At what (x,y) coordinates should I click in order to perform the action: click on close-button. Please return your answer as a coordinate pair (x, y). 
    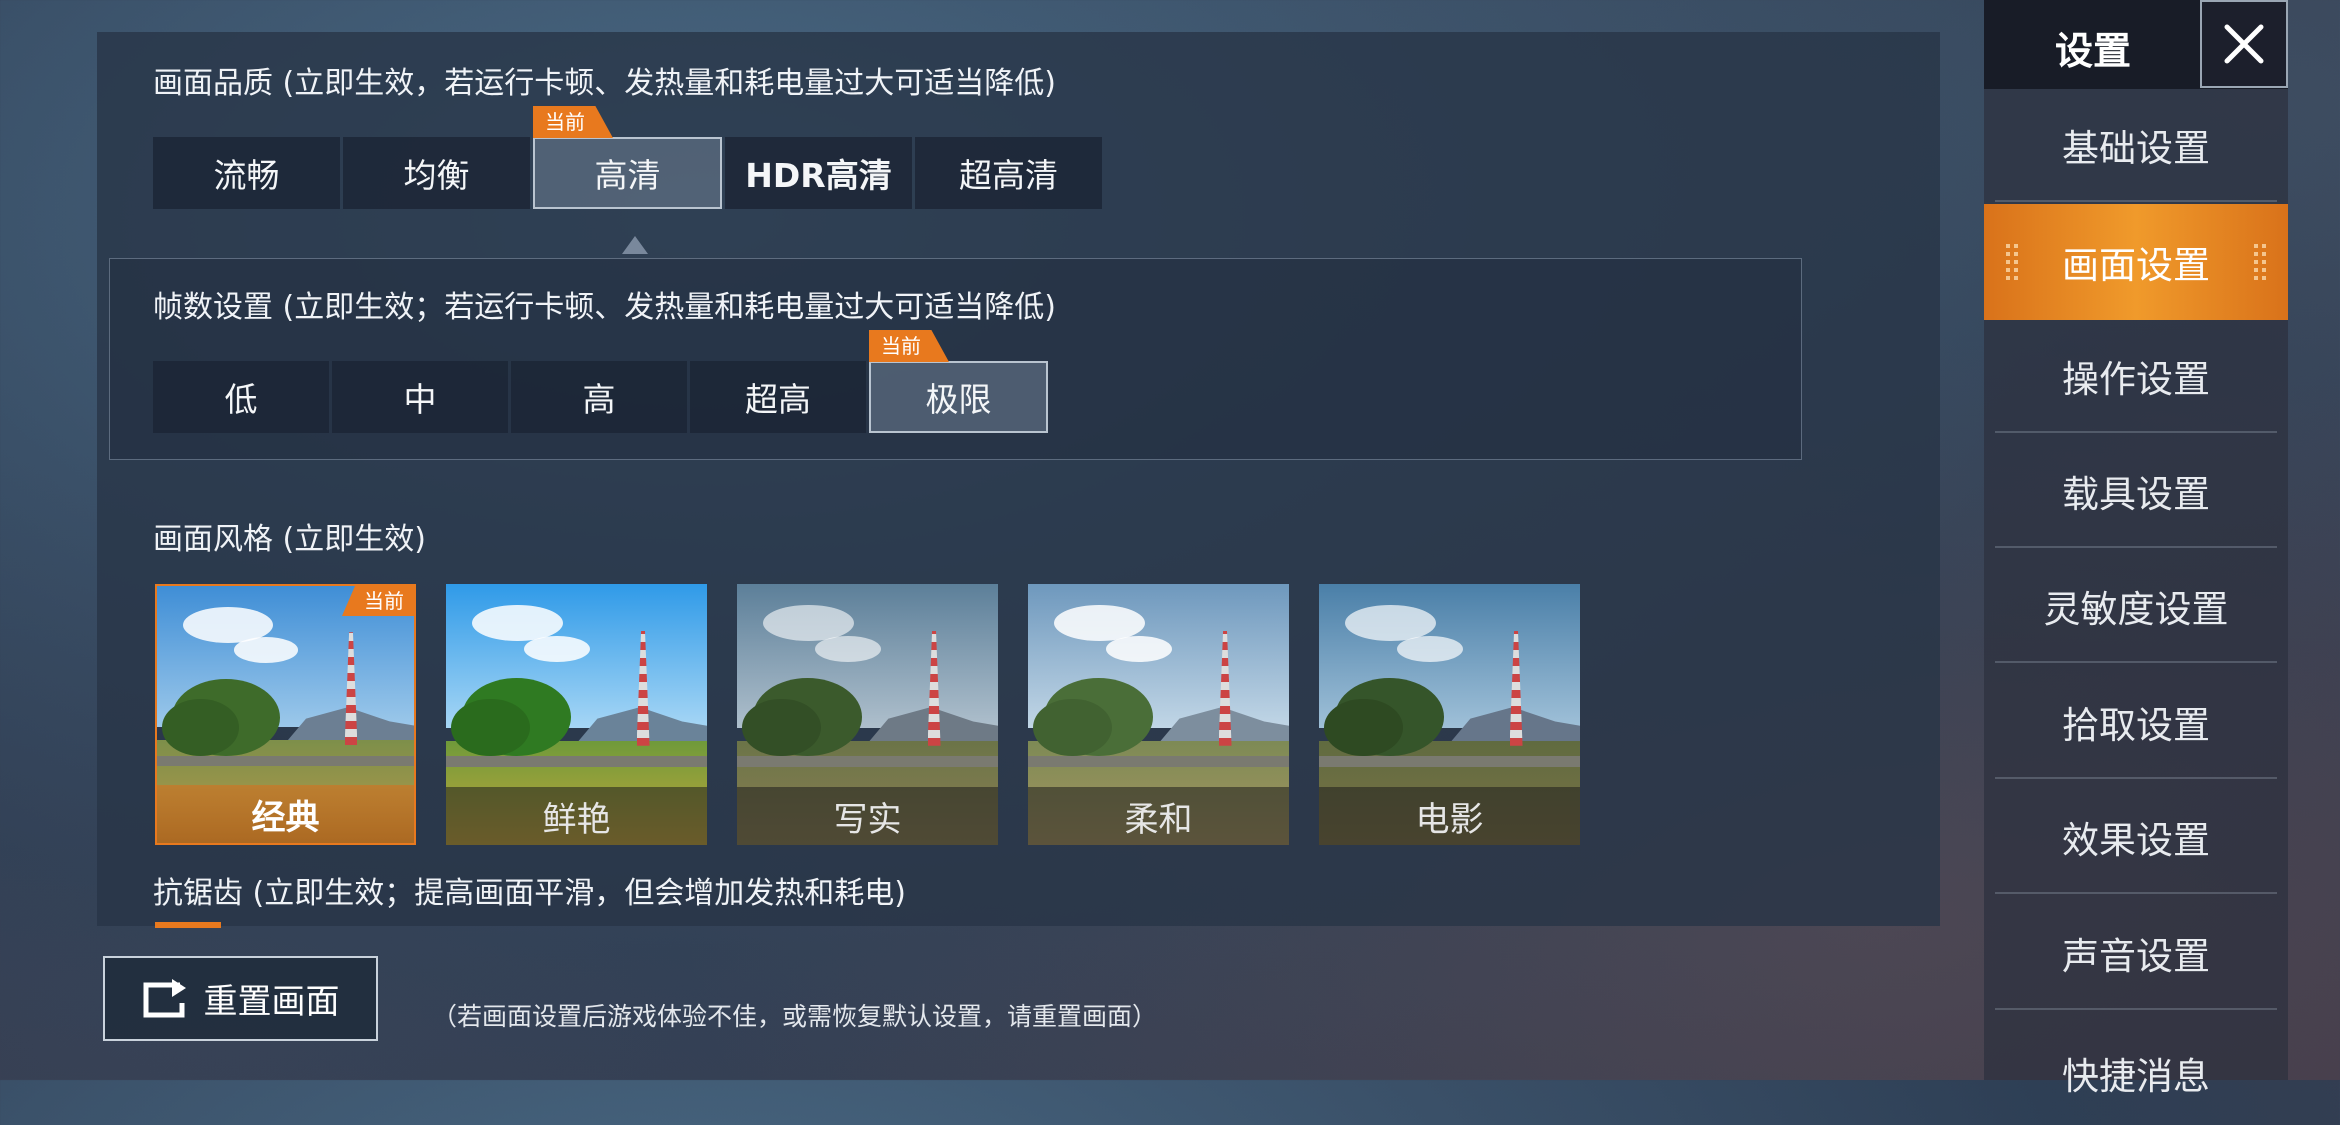
    Looking at the image, I should click on (2244, 44).